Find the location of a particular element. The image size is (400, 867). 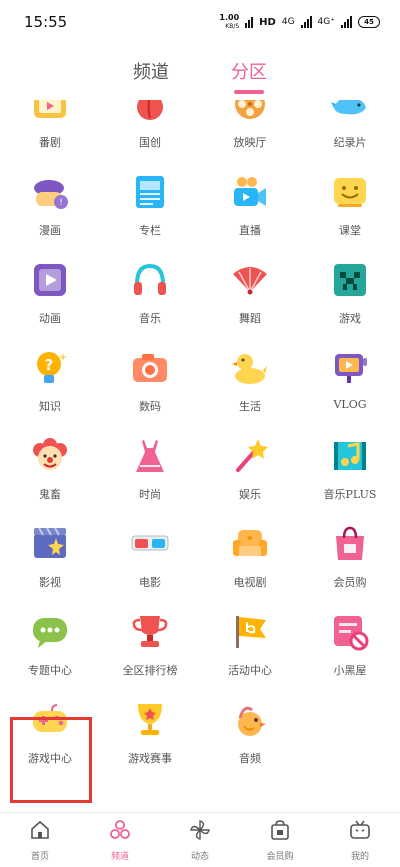

status-time: 15:55 is located at coordinates (46, 22).